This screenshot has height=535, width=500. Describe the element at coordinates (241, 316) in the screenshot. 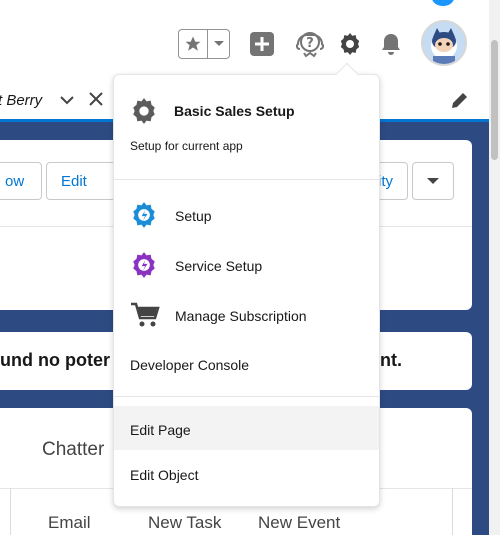

I see `menu-item-manage-subscription-label: Manage Subscription` at that location.